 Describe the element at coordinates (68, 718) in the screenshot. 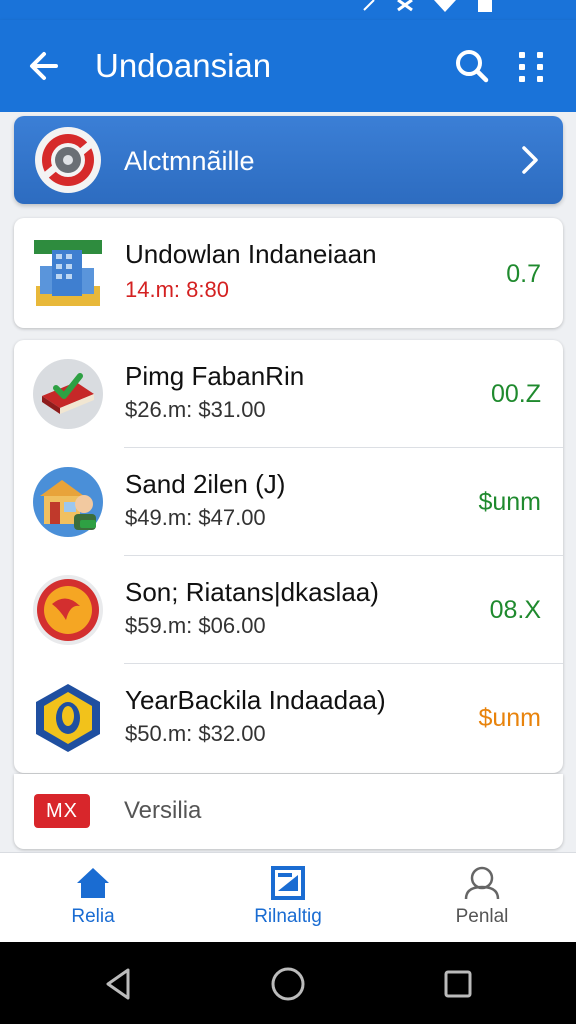

I see `hexagon-shield-icon` at that location.